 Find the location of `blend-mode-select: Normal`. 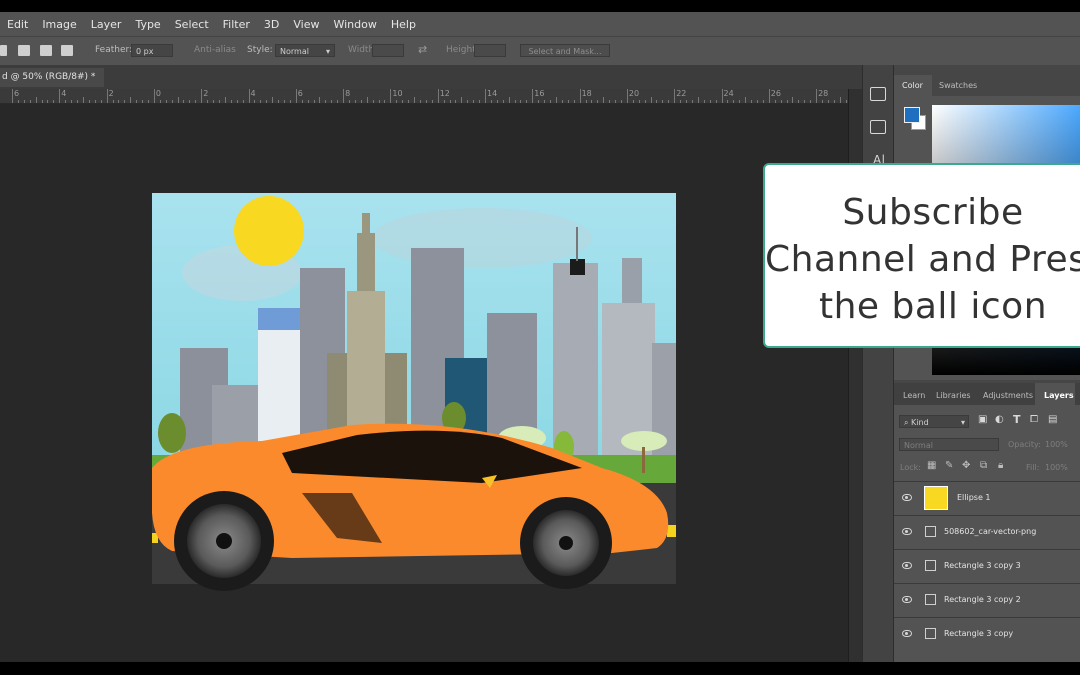

blend-mode-select: Normal is located at coordinates (949, 444).